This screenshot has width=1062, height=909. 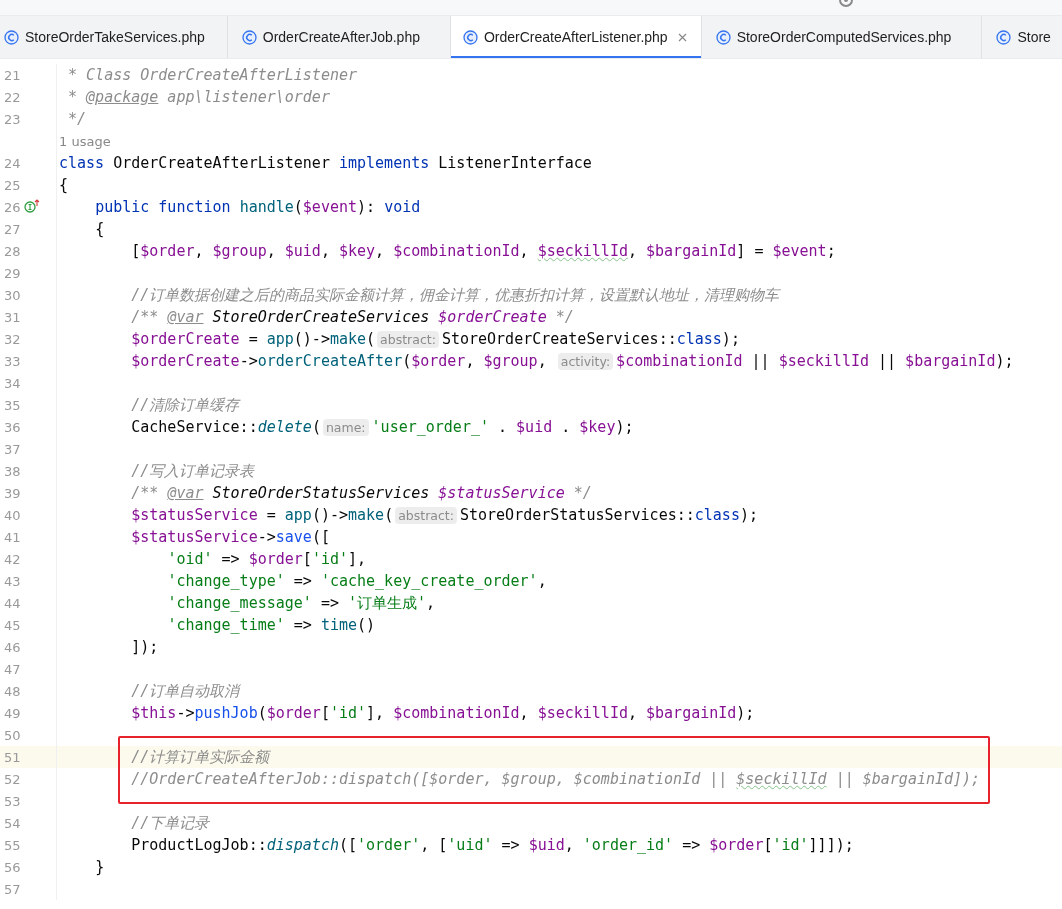 I want to click on line-number: 42, so click(x=12, y=559).